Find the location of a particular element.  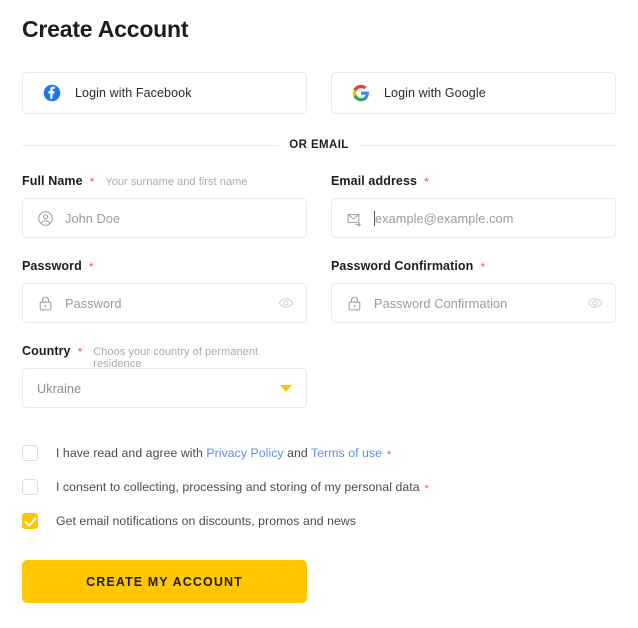

user-circle-icon is located at coordinates (45, 218).